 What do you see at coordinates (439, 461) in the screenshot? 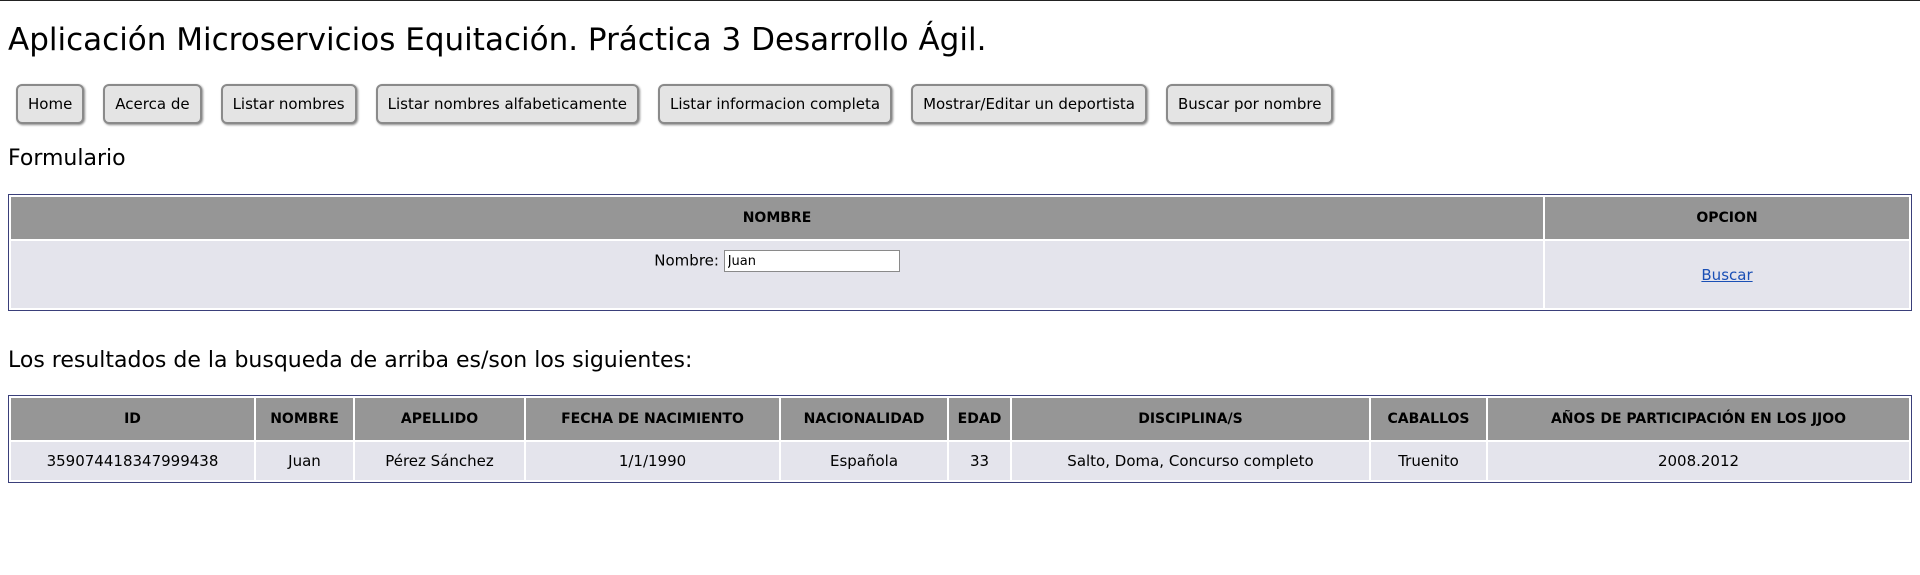
I see `cell-apellido: Pérez Sánchez` at bounding box center [439, 461].